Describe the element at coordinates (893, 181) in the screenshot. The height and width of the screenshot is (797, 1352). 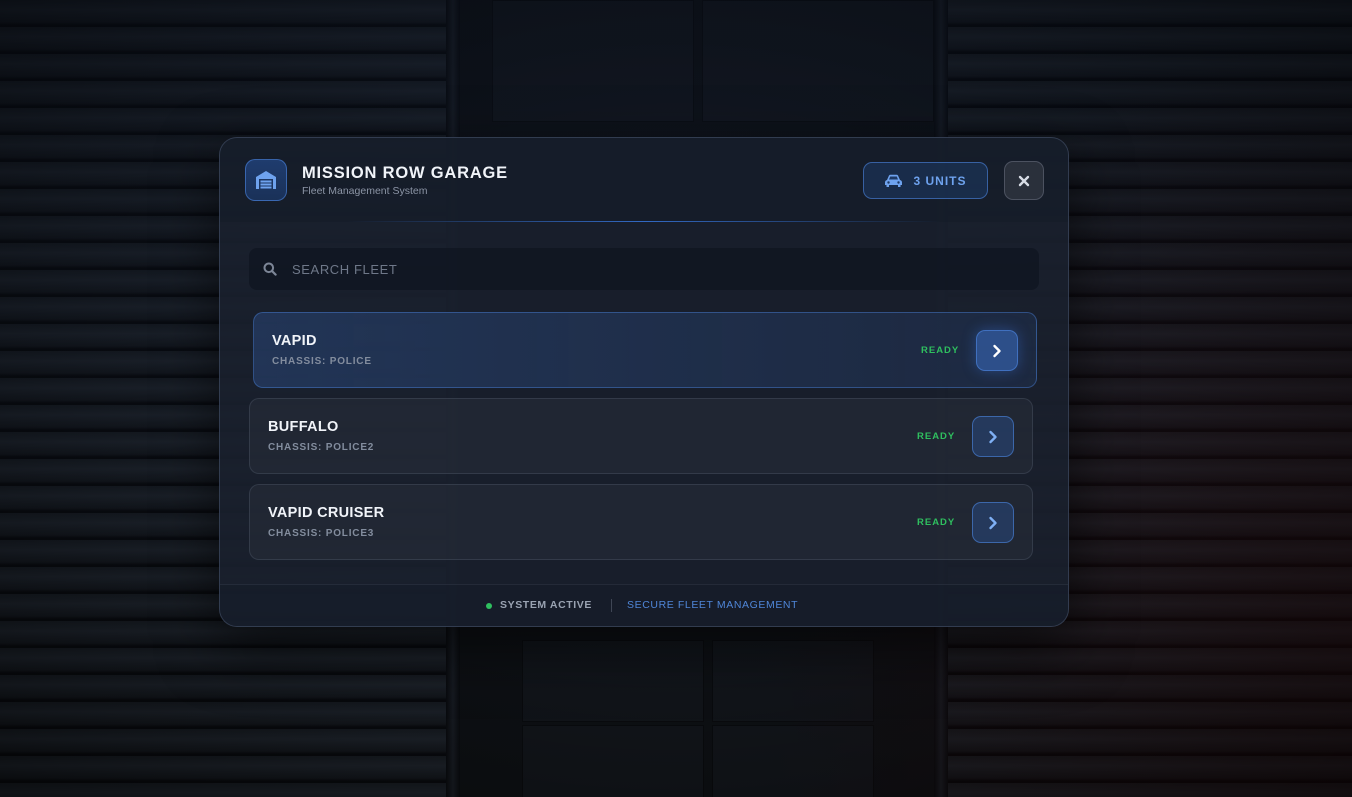
I see `car-icon` at that location.